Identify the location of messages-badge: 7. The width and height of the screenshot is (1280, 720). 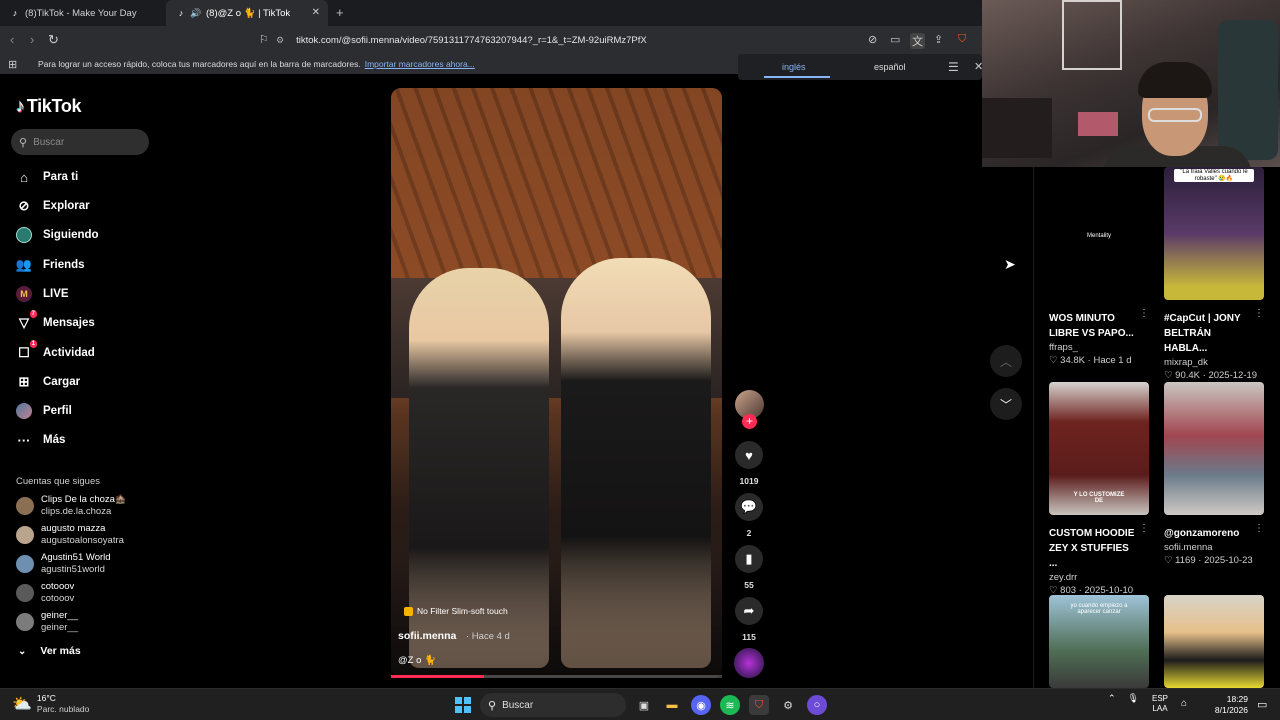
(33, 314).